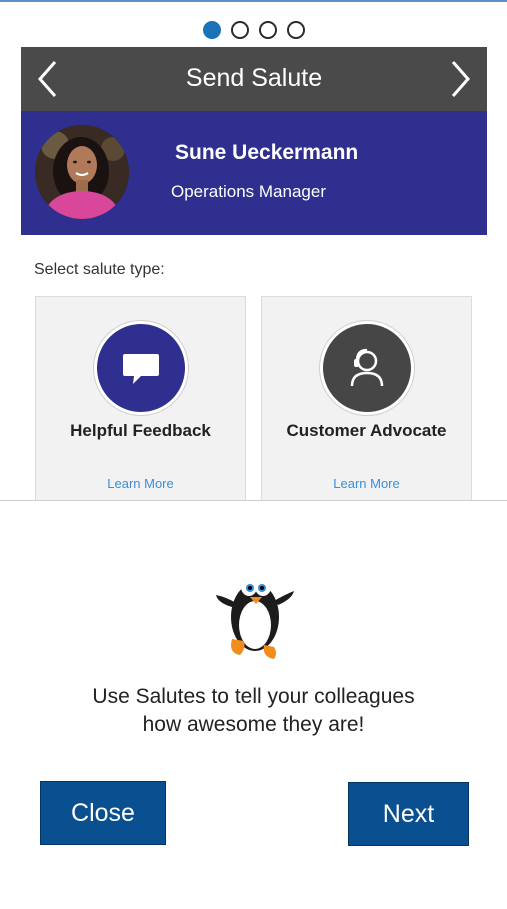 The width and height of the screenshot is (507, 909). What do you see at coordinates (82, 172) in the screenshot?
I see `avatar` at bounding box center [82, 172].